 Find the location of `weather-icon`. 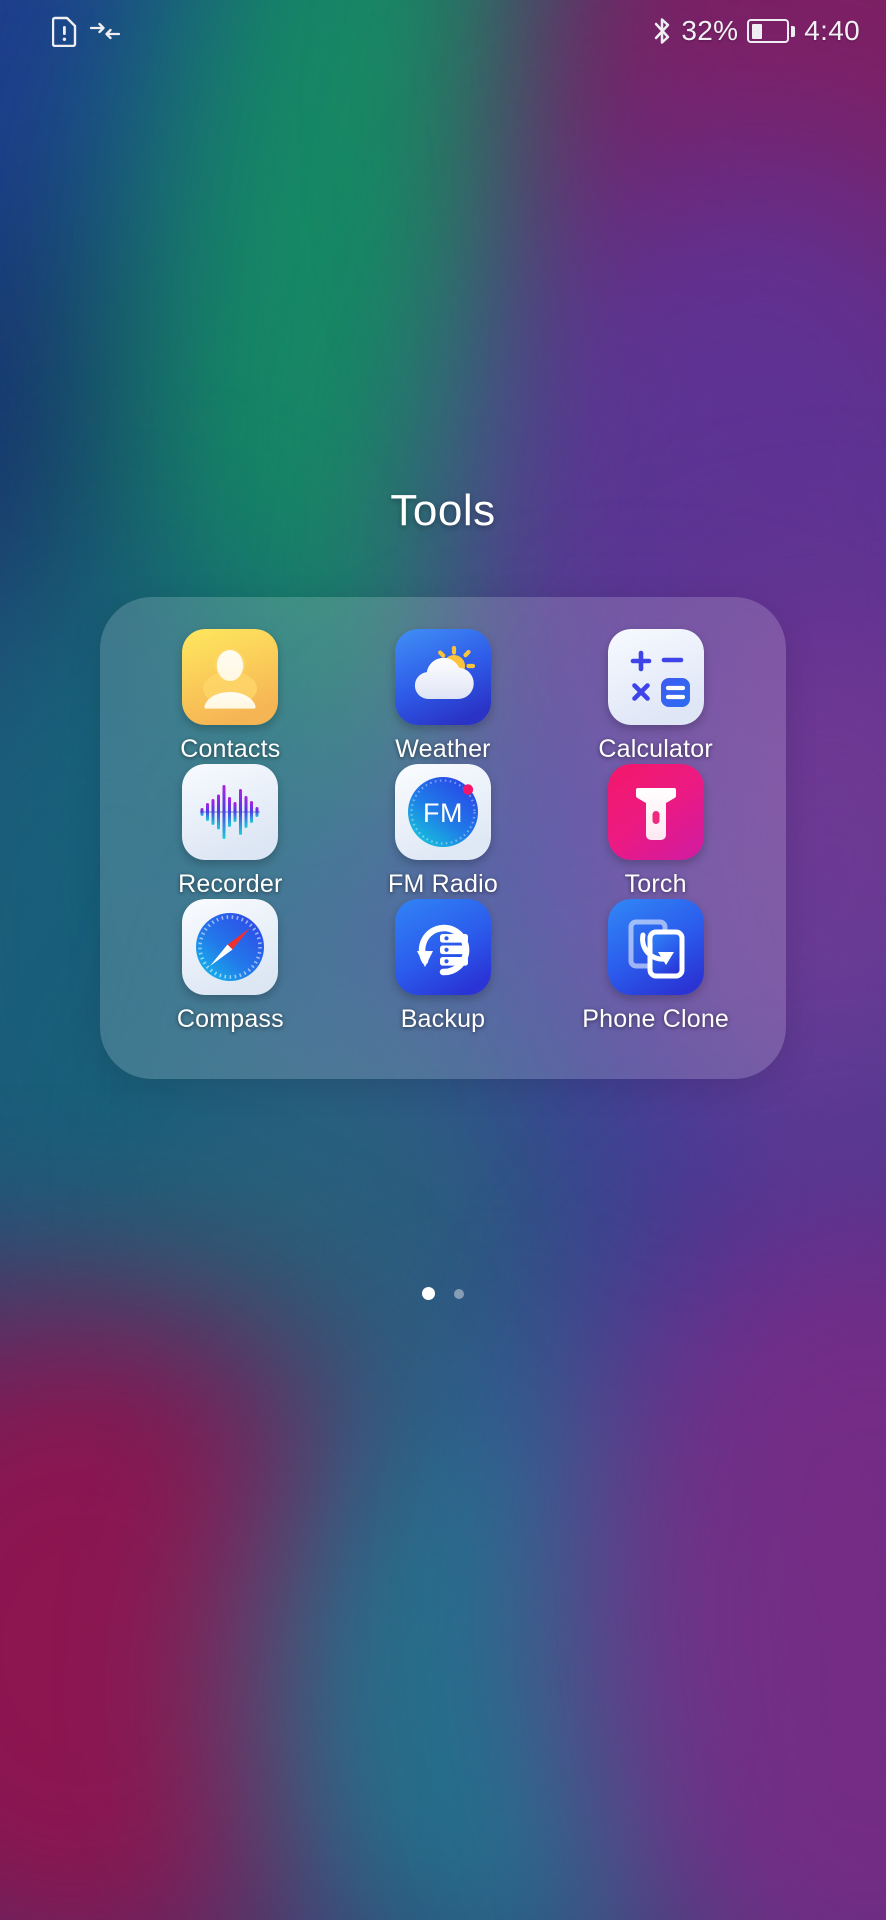

weather-icon is located at coordinates (442, 677).